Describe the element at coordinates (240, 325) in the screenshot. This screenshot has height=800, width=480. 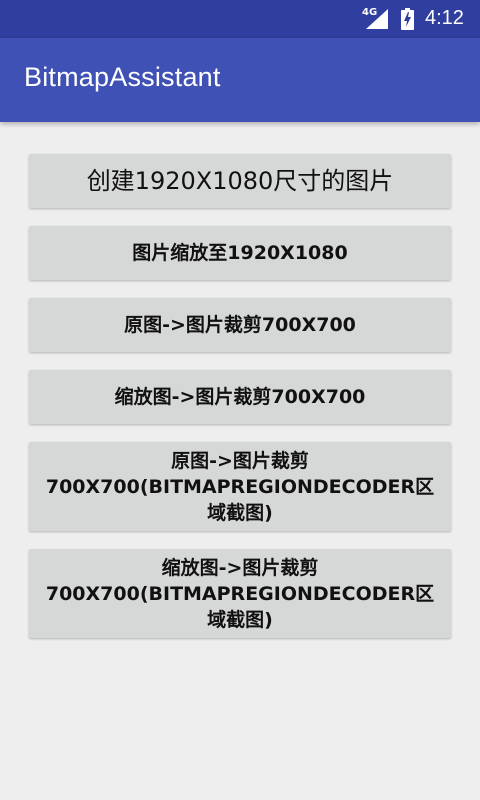
I see `crop-original-button: 原图->图片裁剪700X700` at that location.